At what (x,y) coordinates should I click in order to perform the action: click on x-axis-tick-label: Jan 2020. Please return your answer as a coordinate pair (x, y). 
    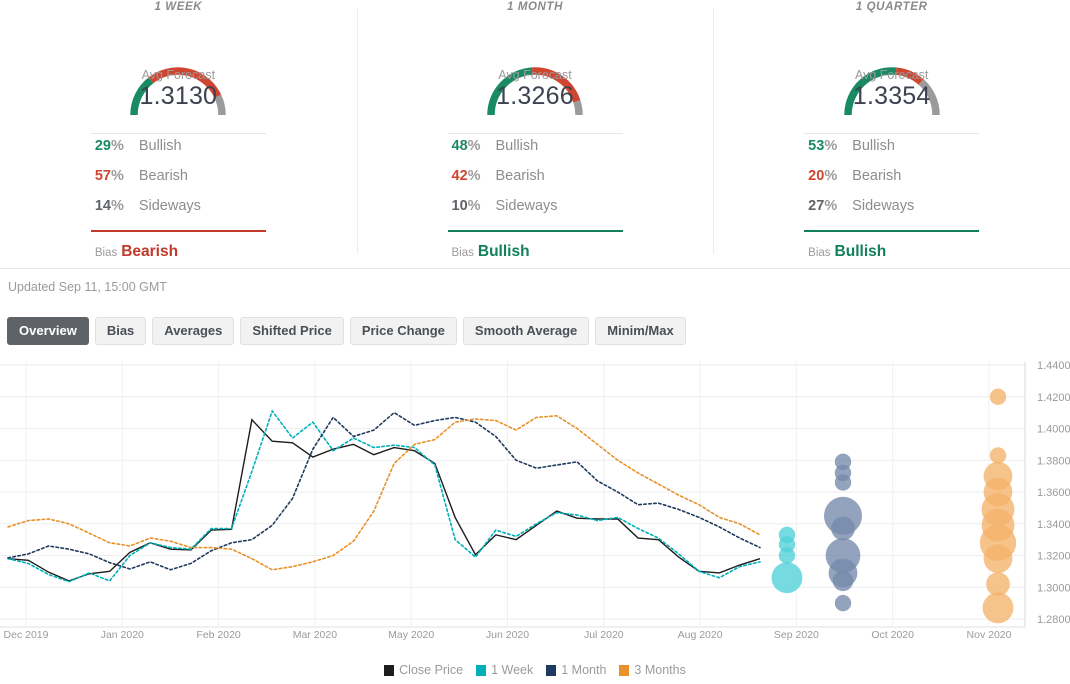
    Looking at the image, I should click on (122, 635).